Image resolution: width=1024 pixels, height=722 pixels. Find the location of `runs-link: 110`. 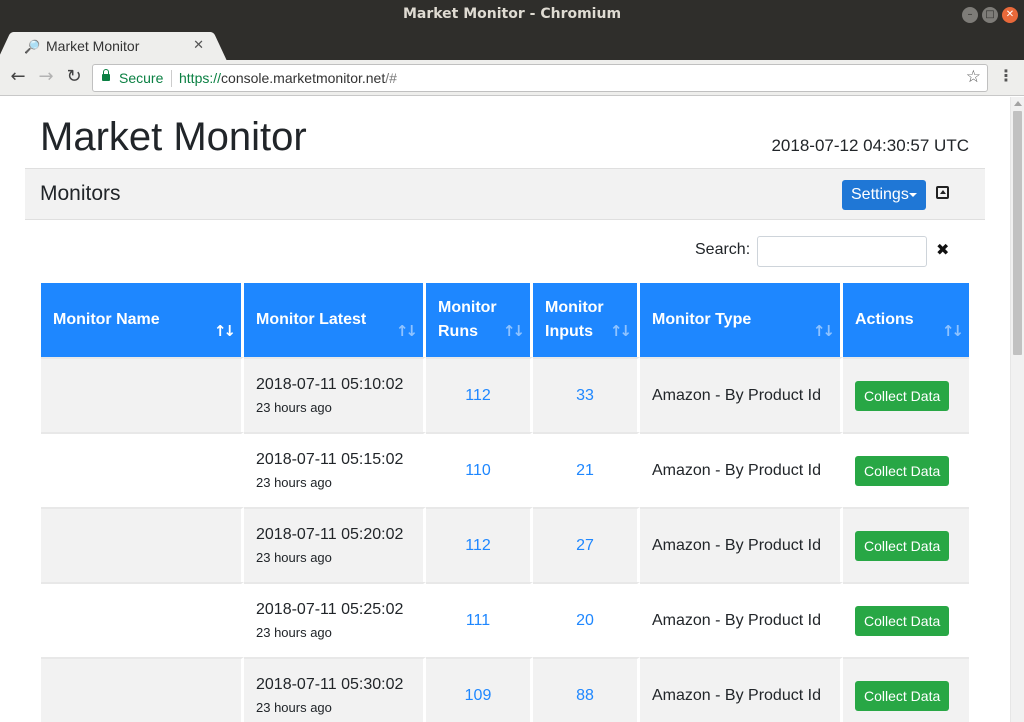

runs-link: 110 is located at coordinates (478, 471).